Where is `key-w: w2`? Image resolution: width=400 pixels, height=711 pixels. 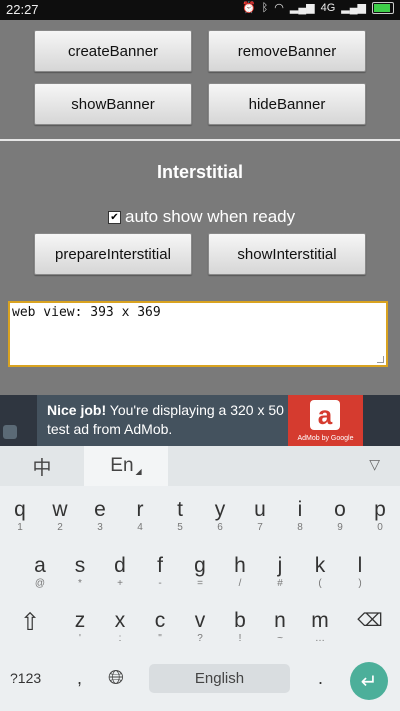 key-w: w2 is located at coordinates (60, 514).